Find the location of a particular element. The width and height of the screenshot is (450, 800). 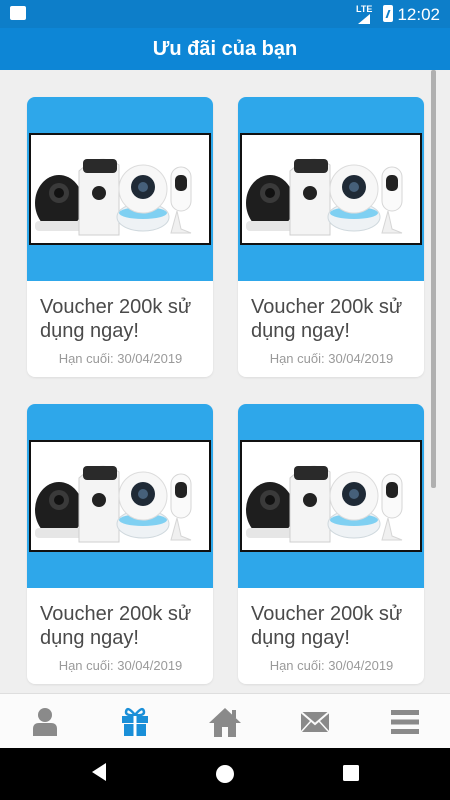

home-icon is located at coordinates (225, 722).